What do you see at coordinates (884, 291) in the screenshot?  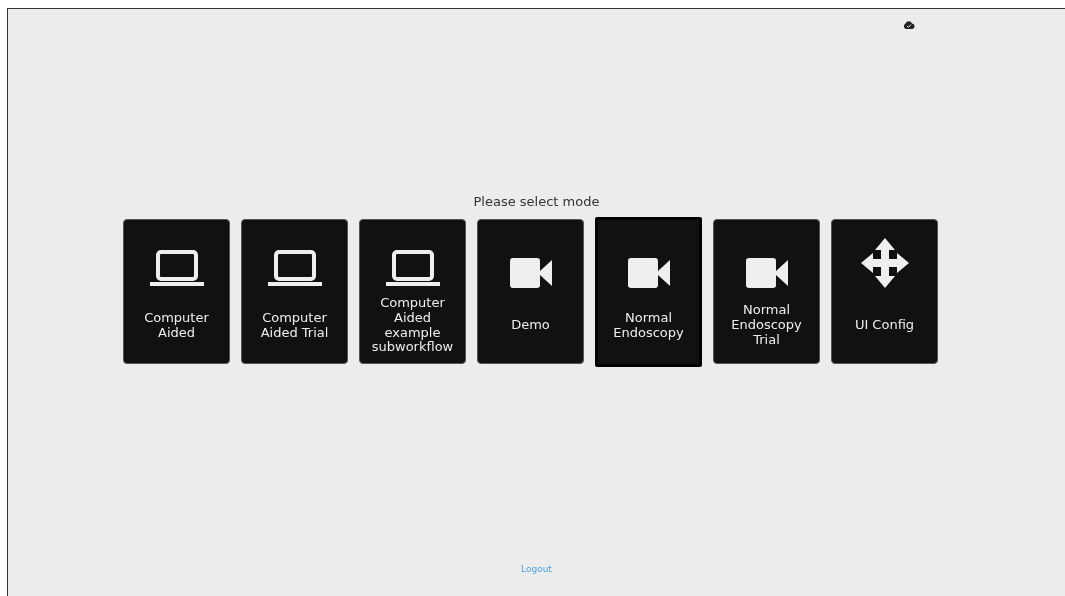 I see `mode-tile: UI Config` at bounding box center [884, 291].